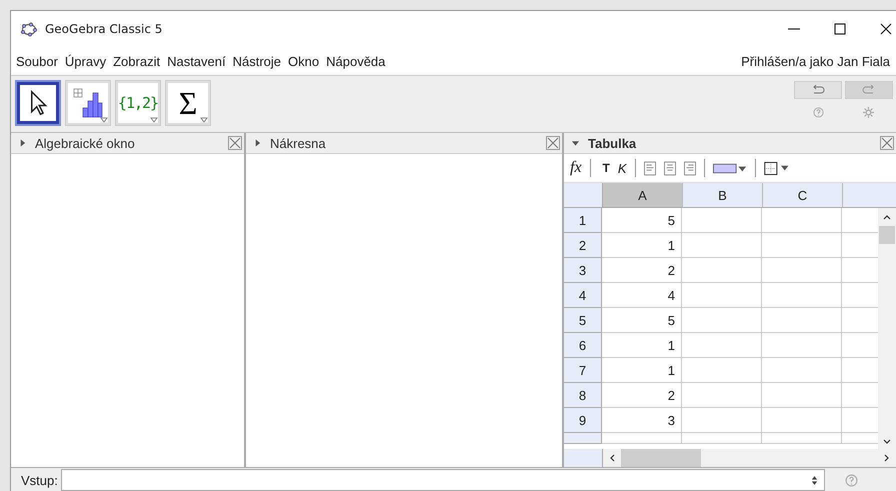 Image resolution: width=896 pixels, height=491 pixels. I want to click on tool-button: {1,2}, so click(138, 103).